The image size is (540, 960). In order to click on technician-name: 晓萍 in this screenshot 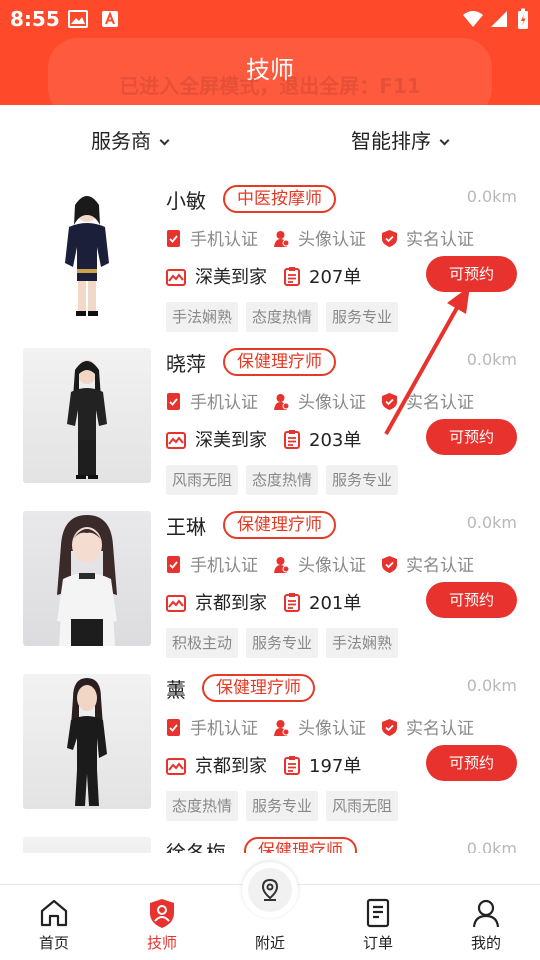, I will do `click(186, 364)`.